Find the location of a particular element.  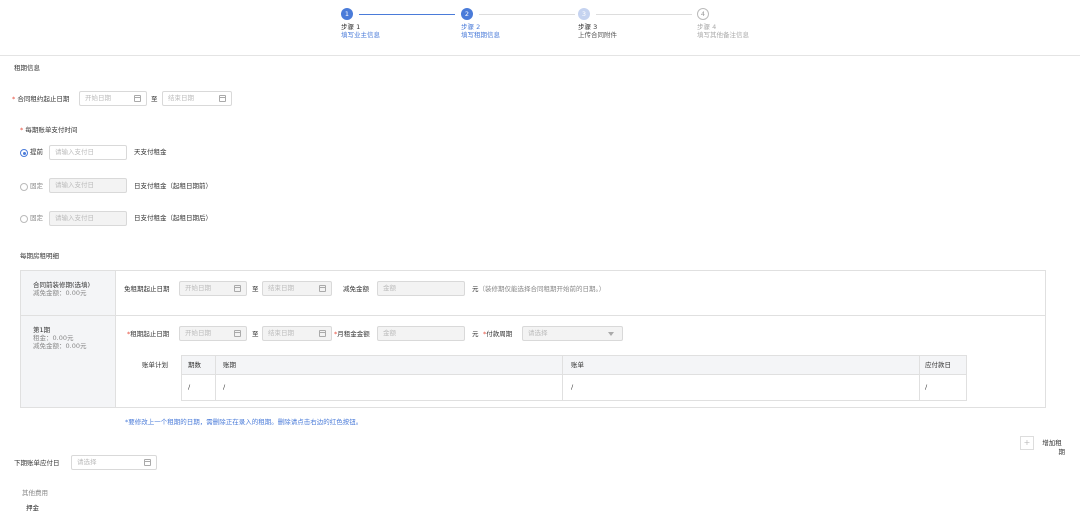

next-due-date-input: 请选择 is located at coordinates (114, 462).